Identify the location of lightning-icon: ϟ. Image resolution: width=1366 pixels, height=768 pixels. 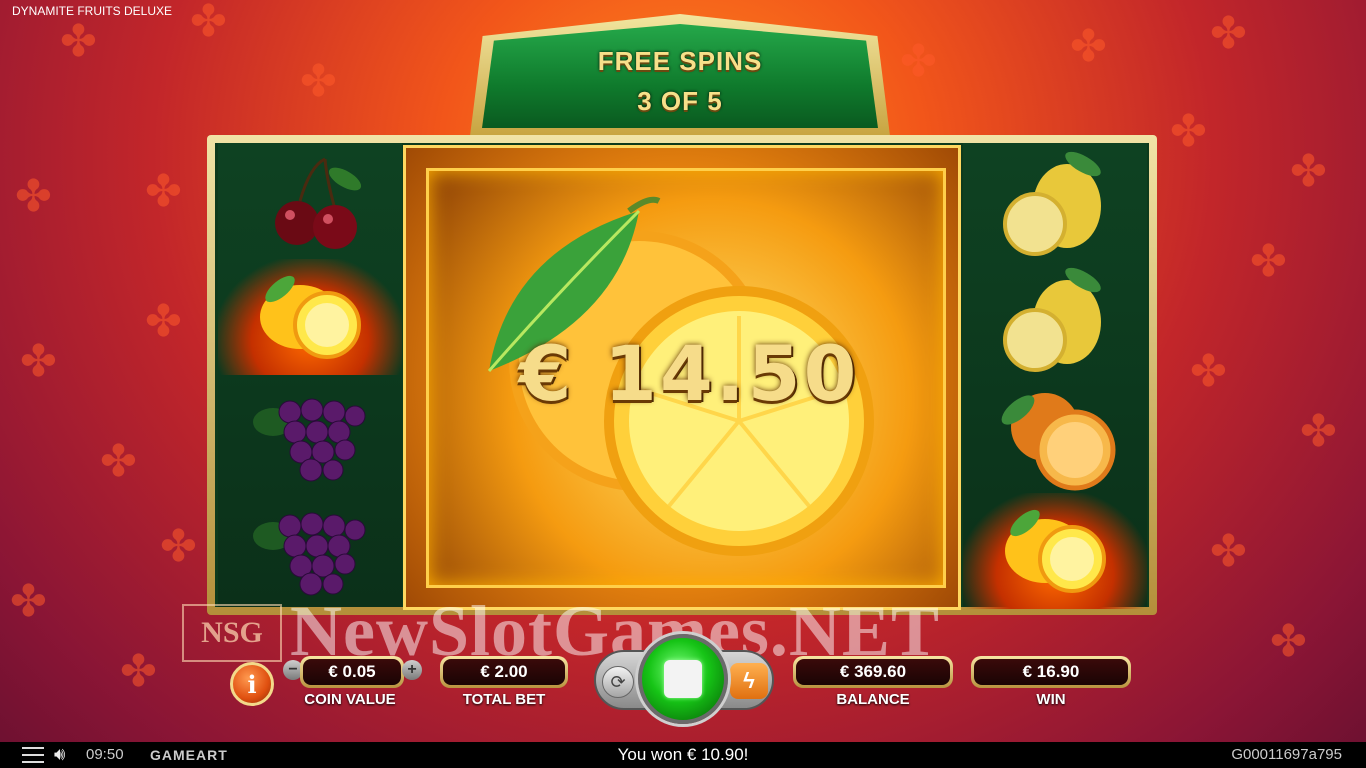
(749, 680).